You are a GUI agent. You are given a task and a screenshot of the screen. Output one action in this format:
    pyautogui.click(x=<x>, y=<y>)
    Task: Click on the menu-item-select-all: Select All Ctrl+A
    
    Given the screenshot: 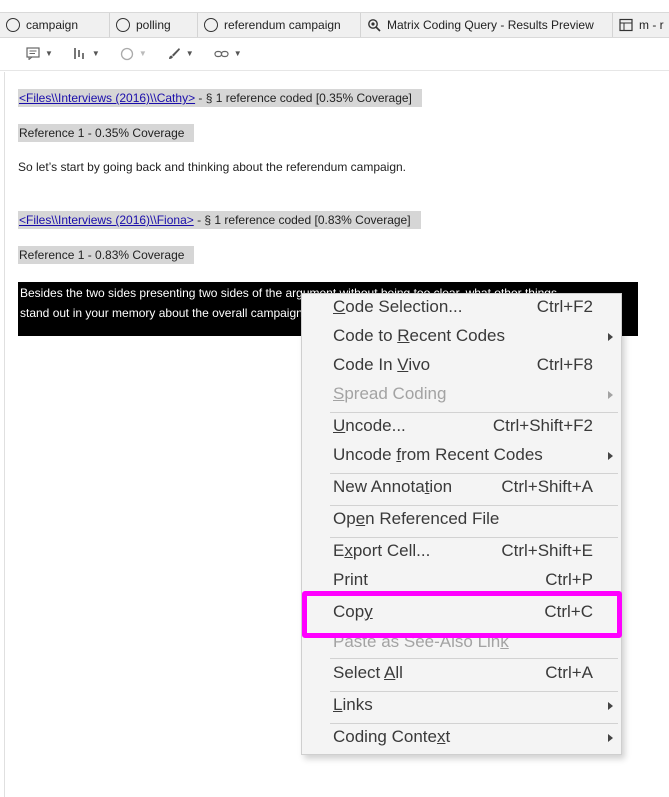 What is the action you would take?
    pyautogui.click(x=461, y=675)
    